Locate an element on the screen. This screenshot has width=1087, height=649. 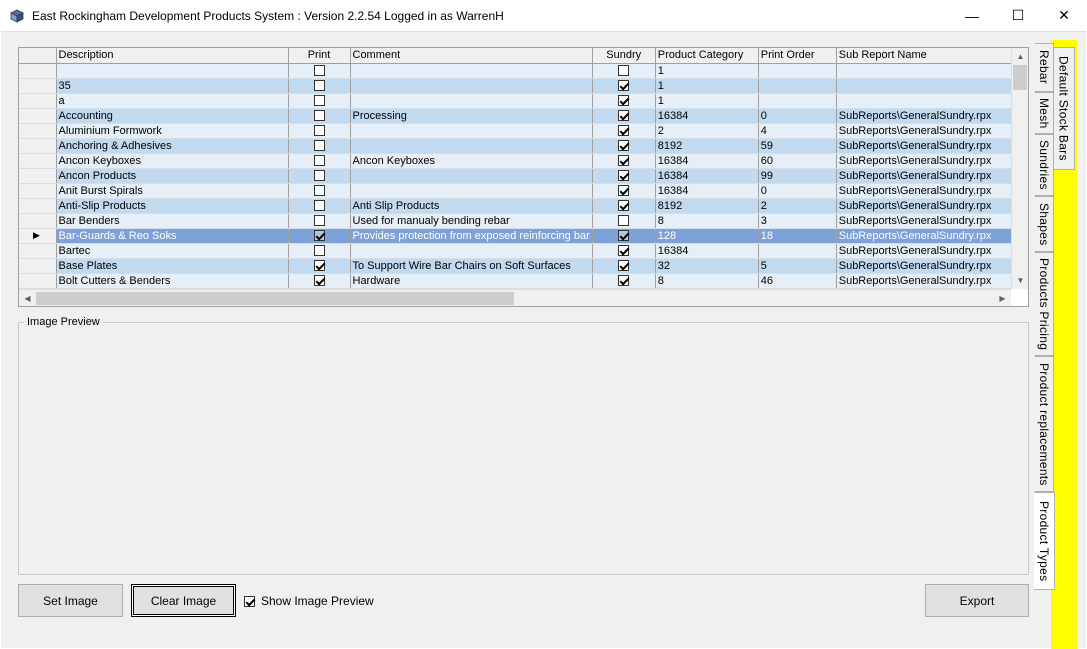
cell-print-order: 3 is located at coordinates (797, 221).